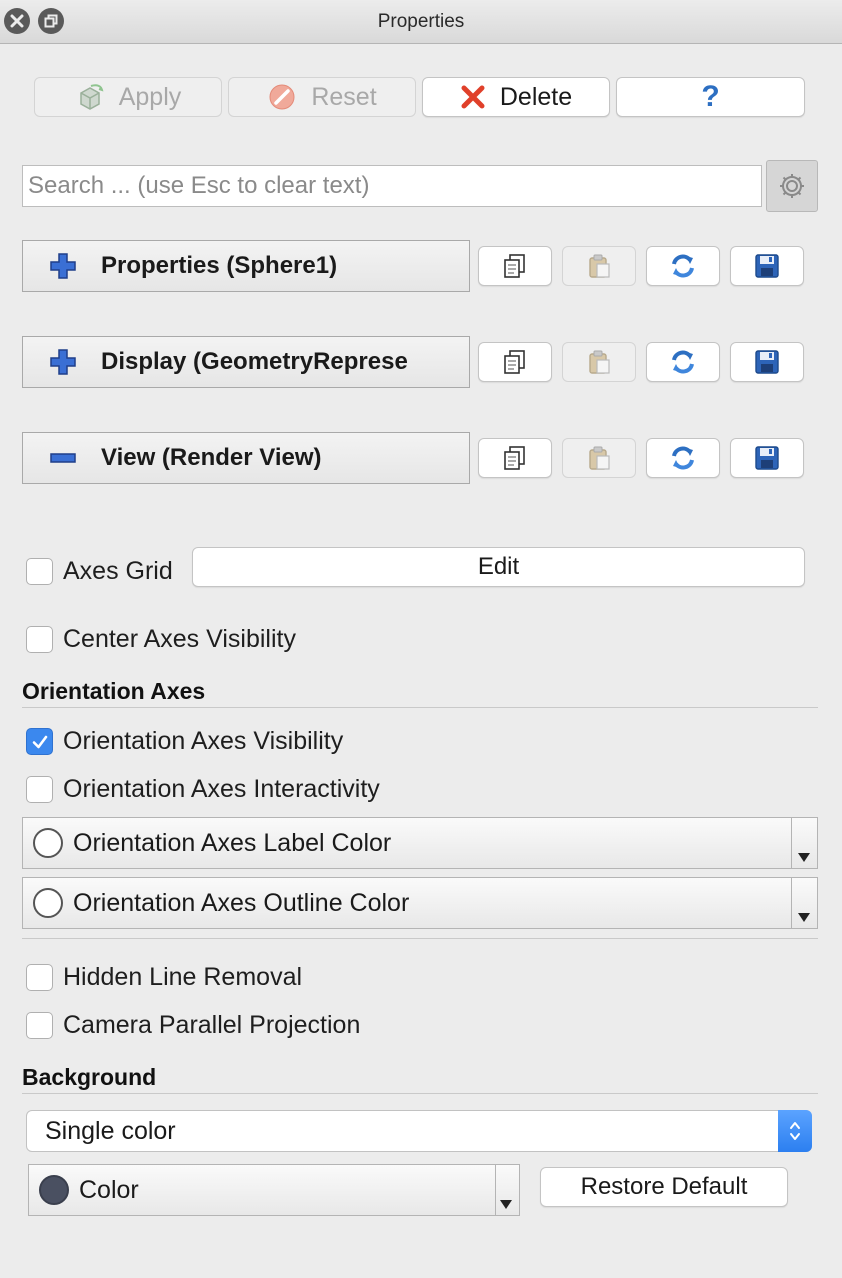 Image resolution: width=842 pixels, height=1278 pixels. I want to click on section-properties-label: Properties (Sphere1), so click(219, 265).